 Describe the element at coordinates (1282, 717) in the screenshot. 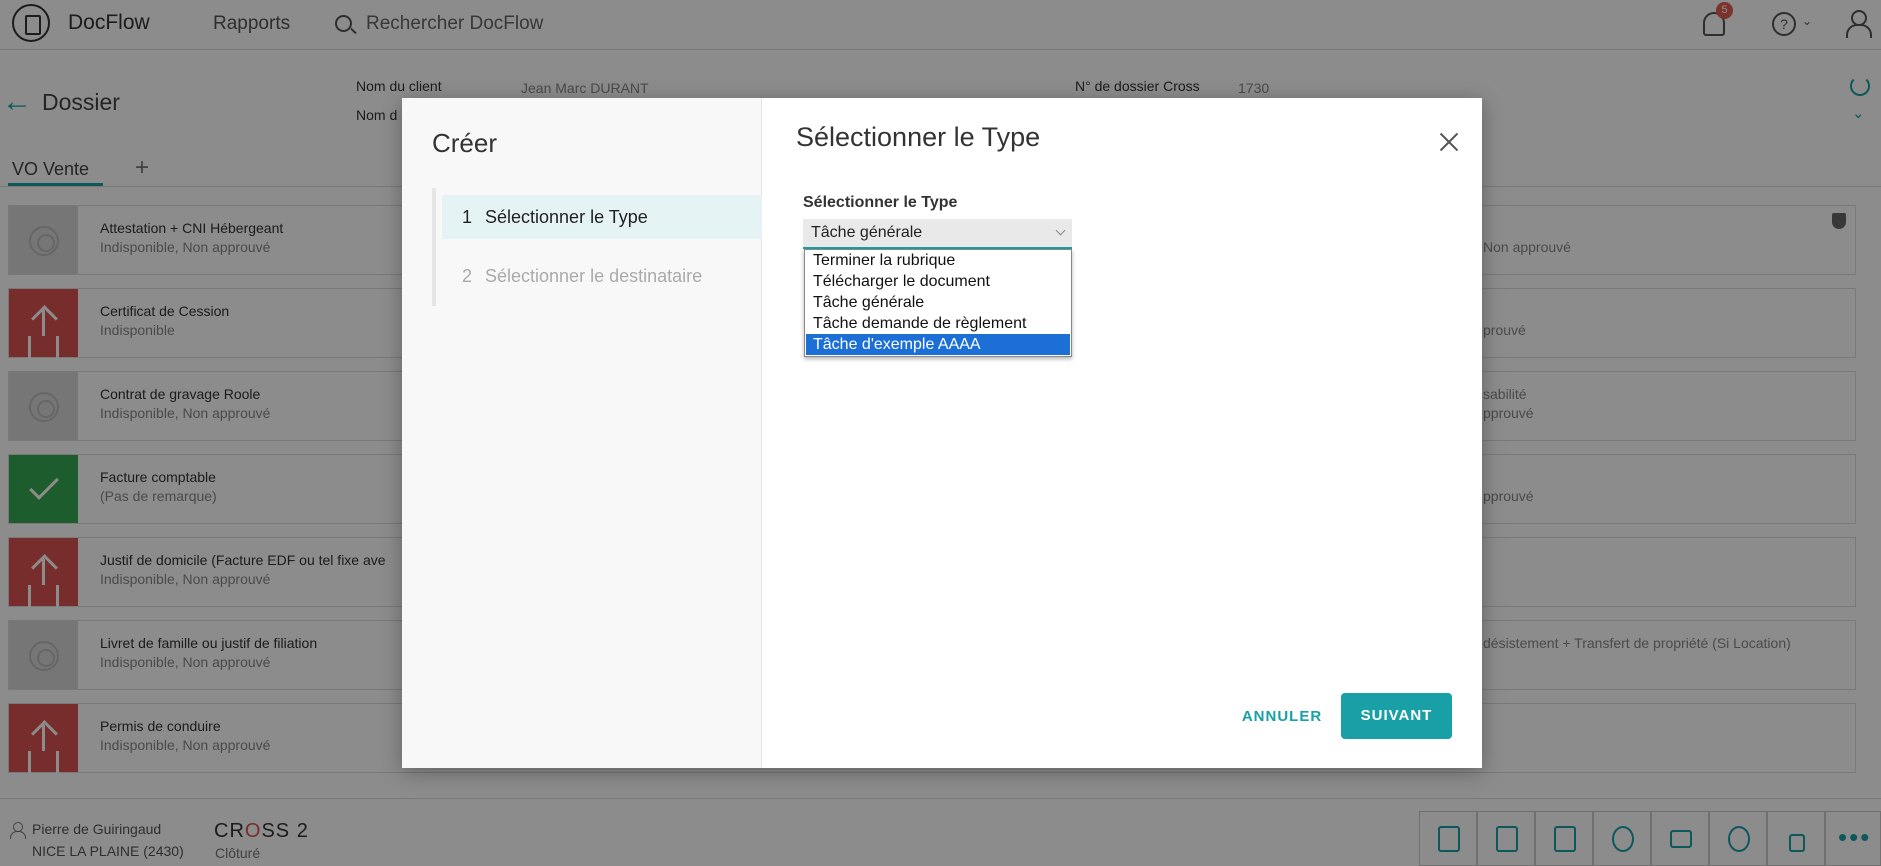

I see `cancel-button: ANNULER` at that location.